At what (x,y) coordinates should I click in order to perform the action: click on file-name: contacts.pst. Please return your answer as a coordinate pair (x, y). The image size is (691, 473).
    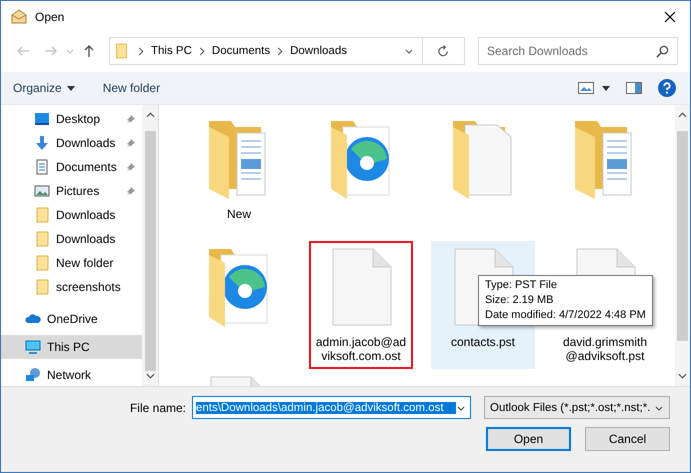
    Looking at the image, I should click on (483, 342).